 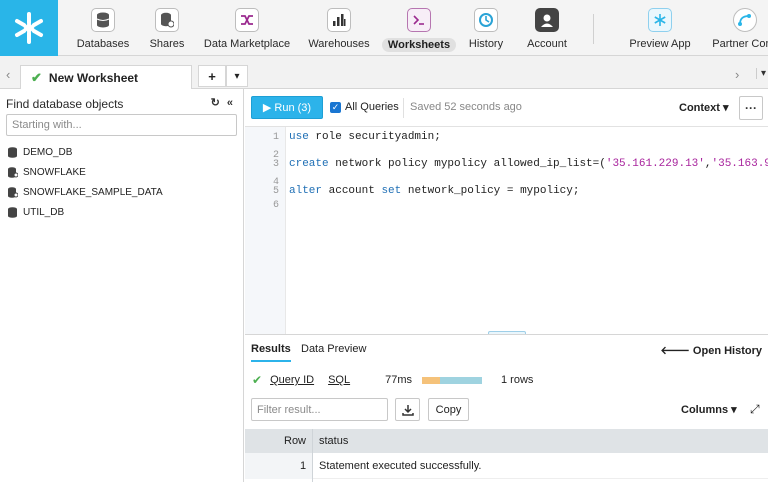 I want to click on database-item: SNOWFLAKE, so click(x=46, y=172).